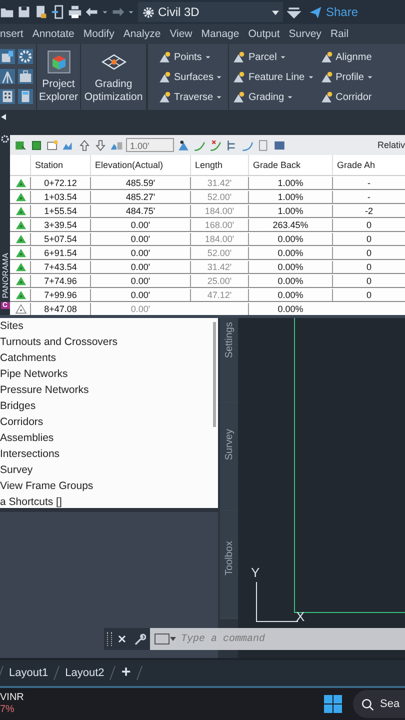  I want to click on table-cell: 485.27', so click(140, 196).